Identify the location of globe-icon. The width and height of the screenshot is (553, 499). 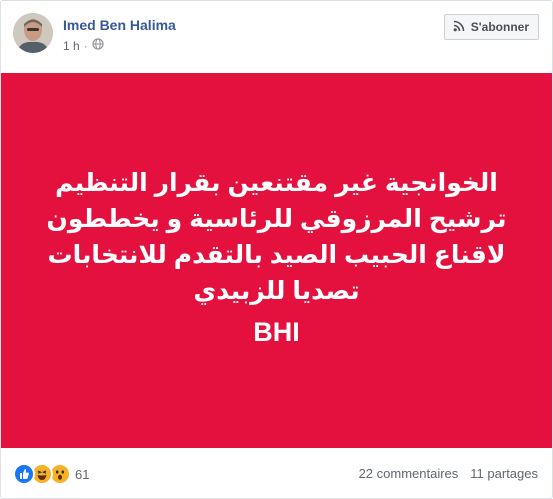
(98, 45).